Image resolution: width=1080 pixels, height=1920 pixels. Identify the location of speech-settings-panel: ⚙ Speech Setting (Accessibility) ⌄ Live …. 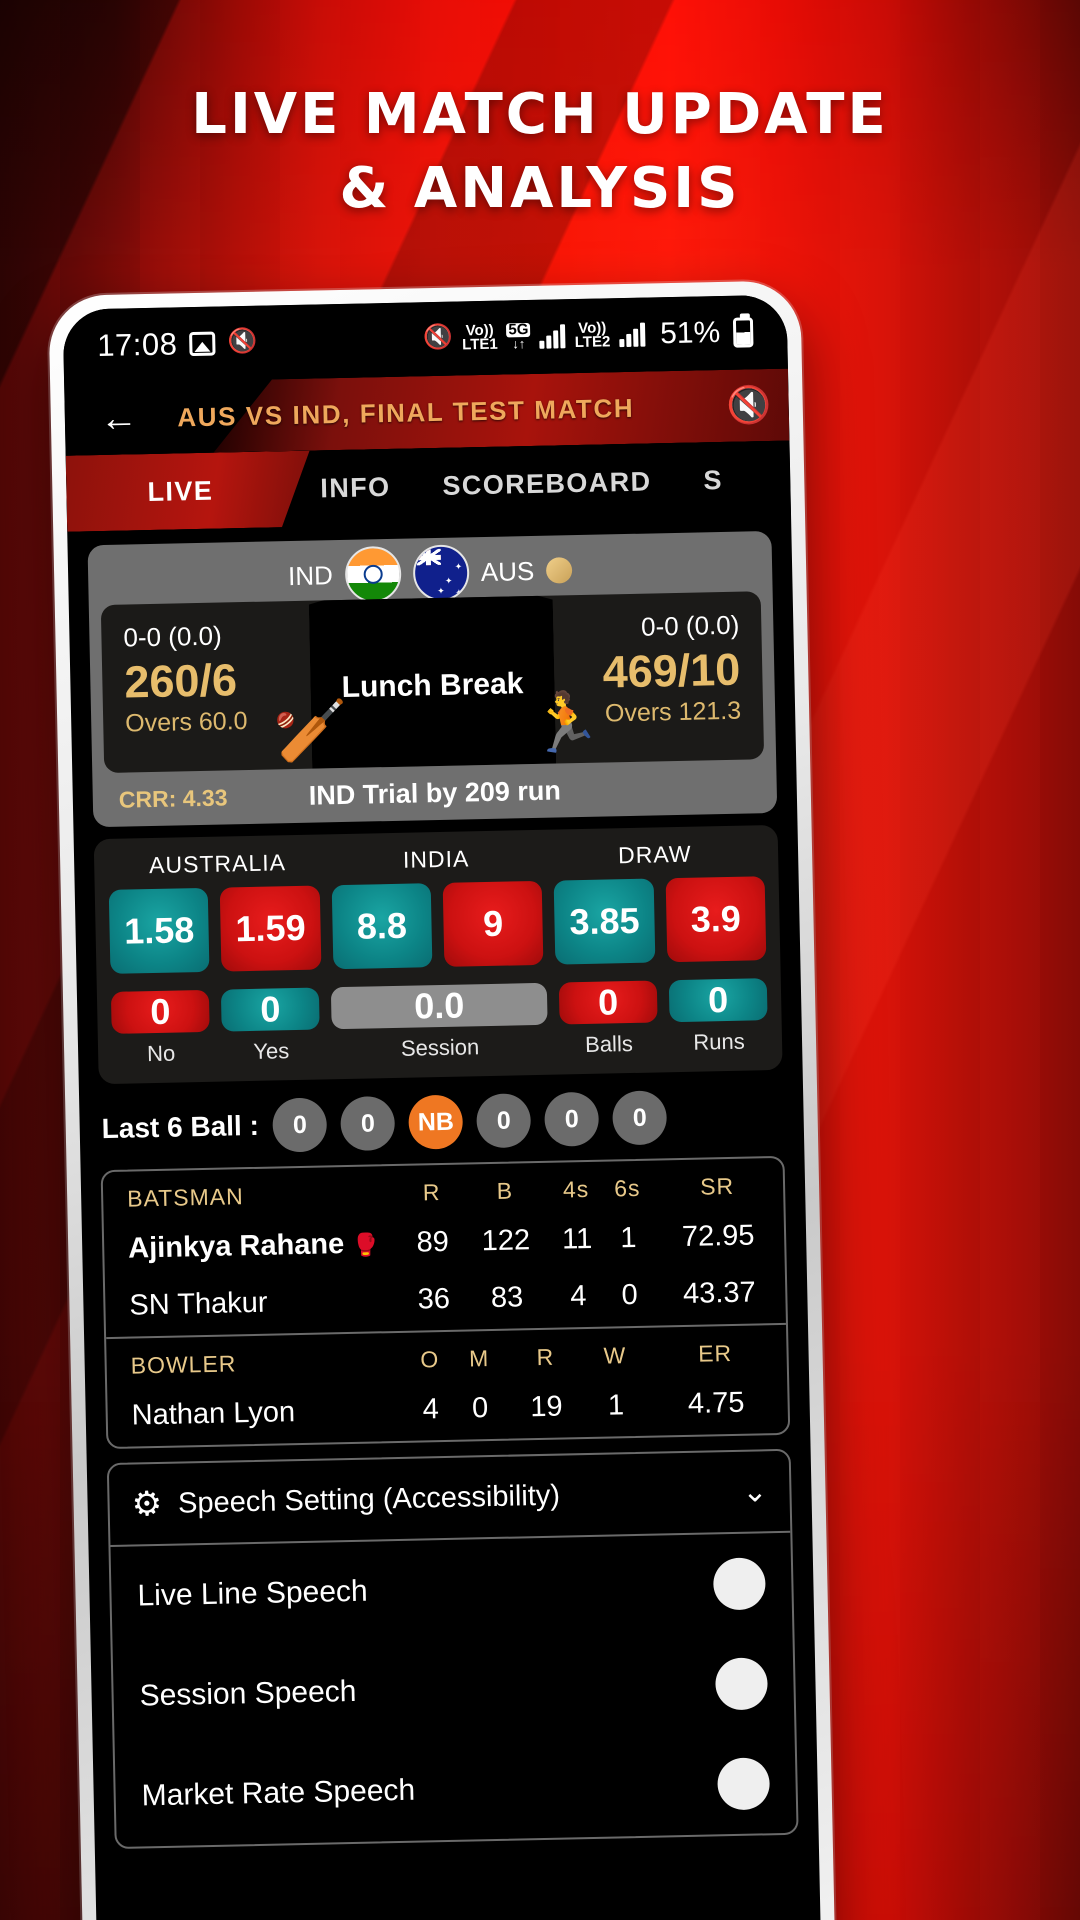
(452, 1649).